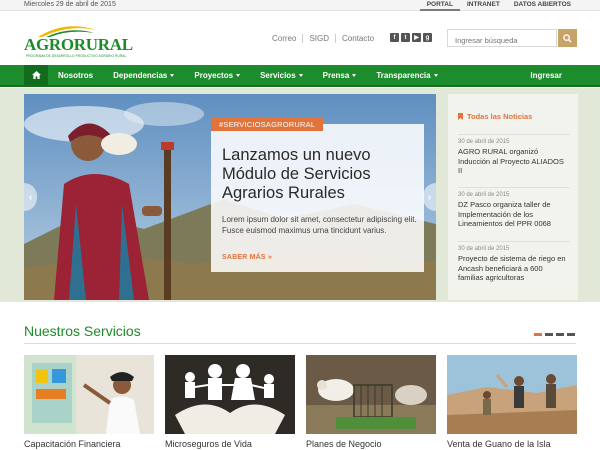 Image resolution: width=600 pixels, height=450 pixels. Describe the element at coordinates (546, 75) in the screenshot. I see `login-link: Ingresar` at that location.